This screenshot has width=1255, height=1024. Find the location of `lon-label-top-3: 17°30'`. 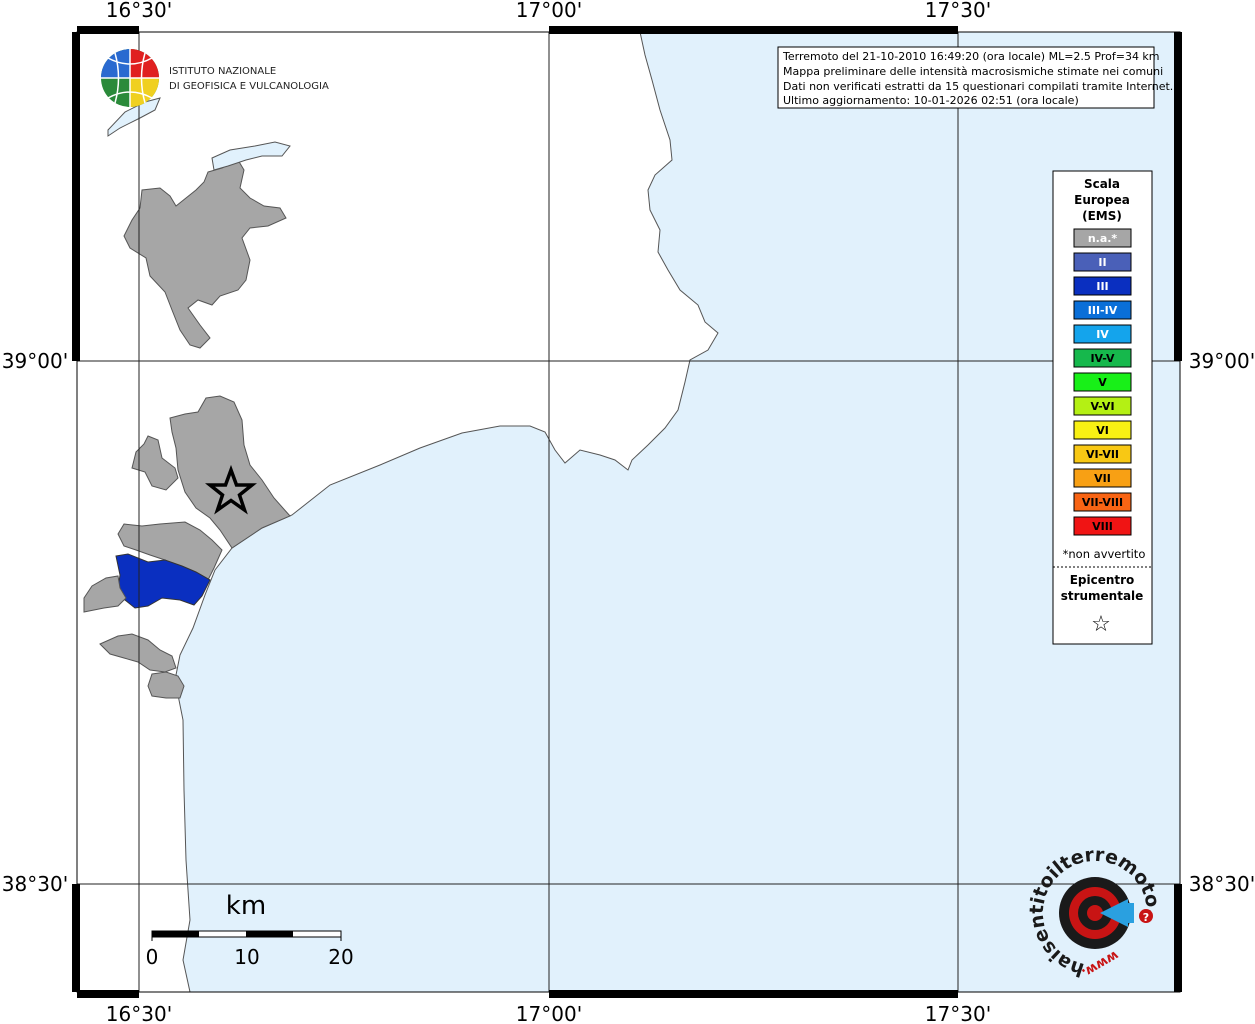

lon-label-top-3: 17°30' is located at coordinates (958, 11).